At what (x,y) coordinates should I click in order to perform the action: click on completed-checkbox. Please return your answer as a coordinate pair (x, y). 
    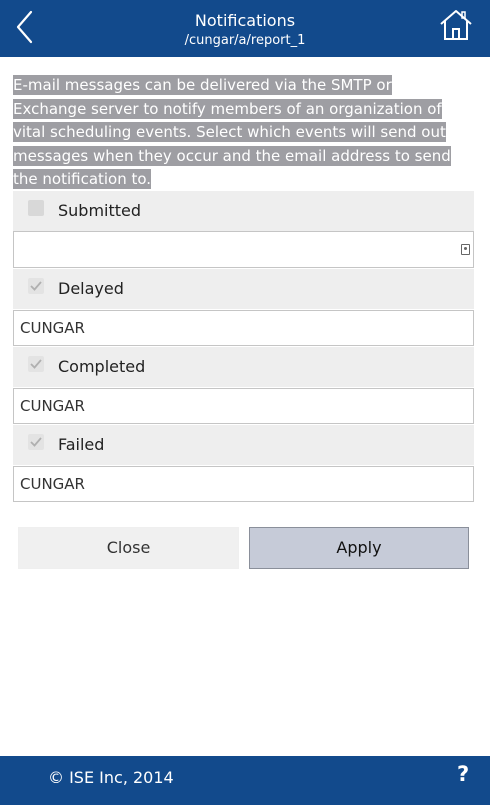
    Looking at the image, I should click on (36, 364).